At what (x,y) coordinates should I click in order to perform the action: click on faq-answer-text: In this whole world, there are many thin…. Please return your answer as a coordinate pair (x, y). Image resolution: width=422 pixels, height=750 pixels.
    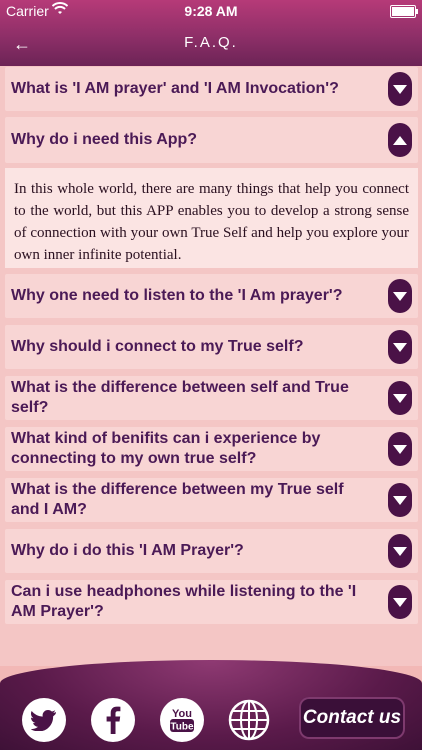
    Looking at the image, I should click on (211, 222).